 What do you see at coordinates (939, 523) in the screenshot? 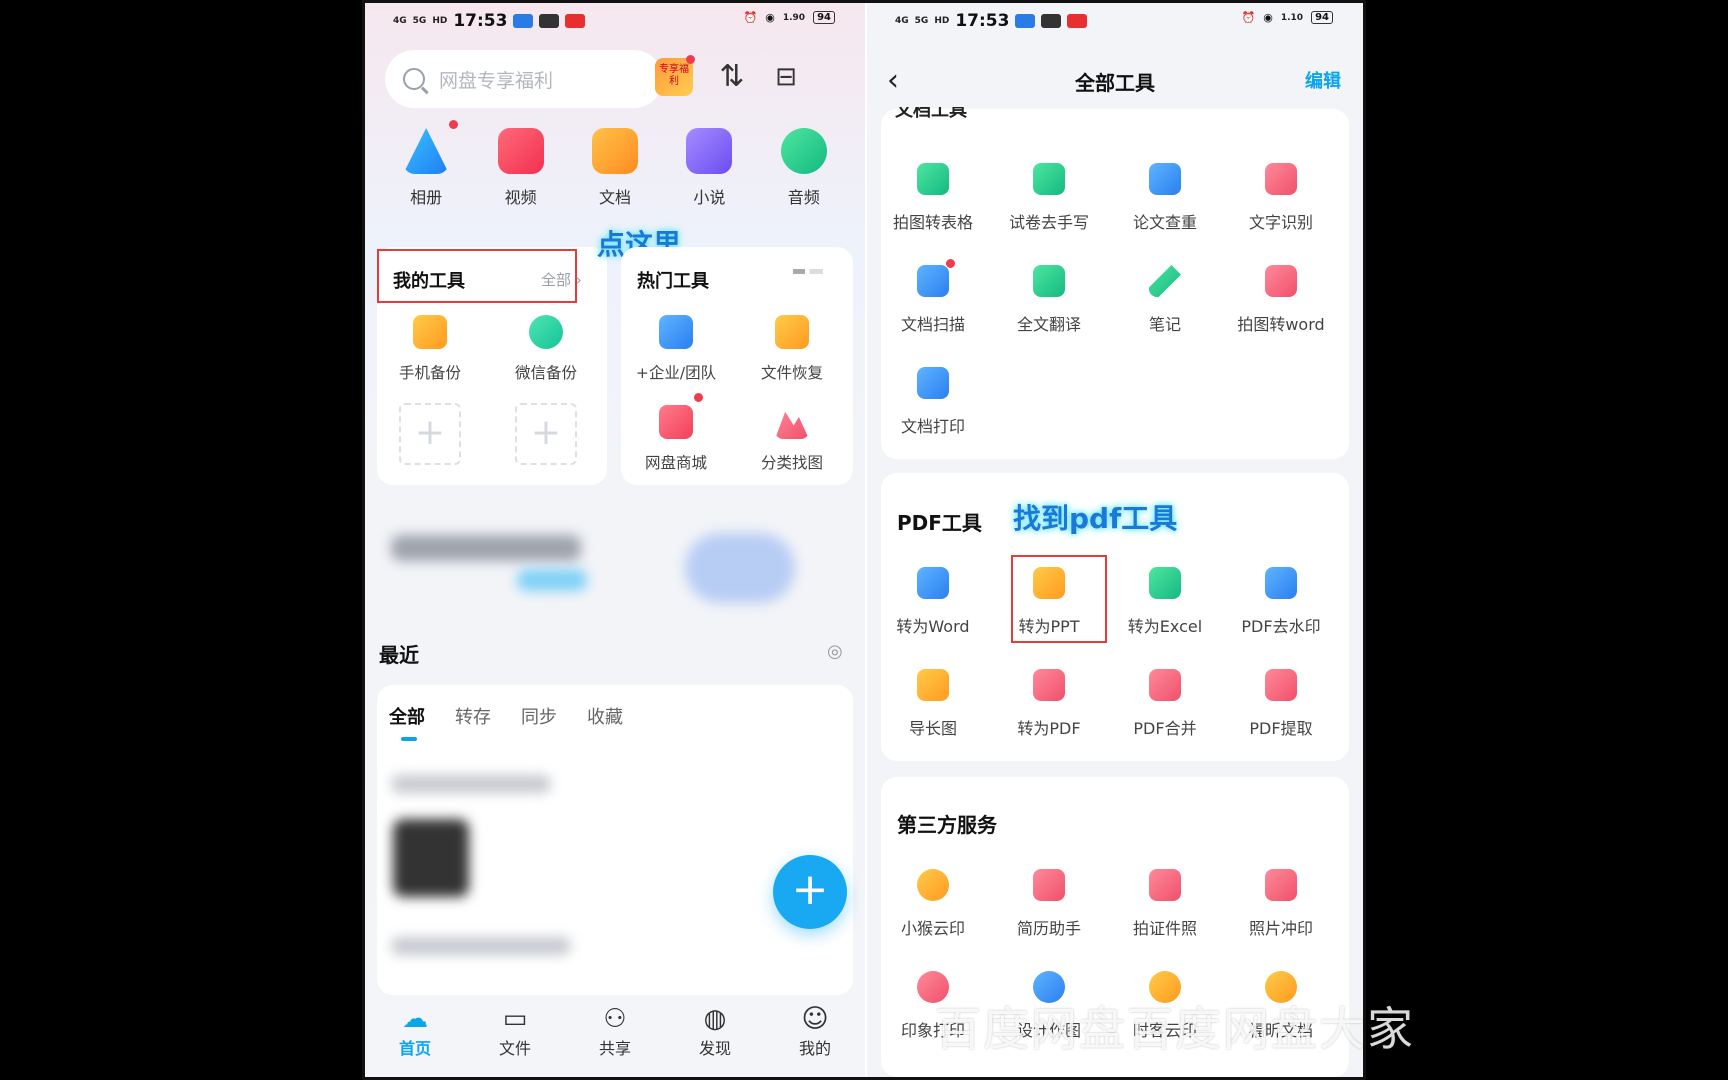
I see `section-title-pdf-tools: PDF工具` at bounding box center [939, 523].